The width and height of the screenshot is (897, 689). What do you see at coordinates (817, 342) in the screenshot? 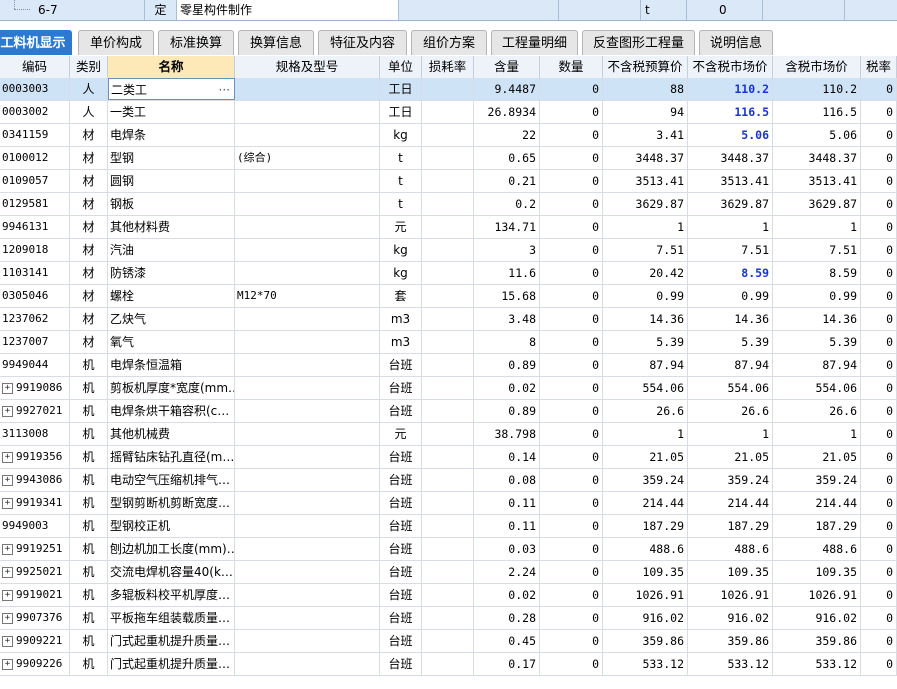
I see `cell-market-tax-price: 5.39` at bounding box center [817, 342].